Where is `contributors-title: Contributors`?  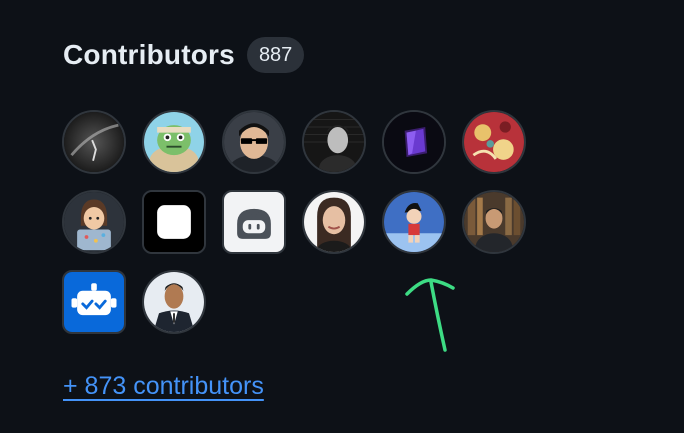 contributors-title: Contributors is located at coordinates (149, 54).